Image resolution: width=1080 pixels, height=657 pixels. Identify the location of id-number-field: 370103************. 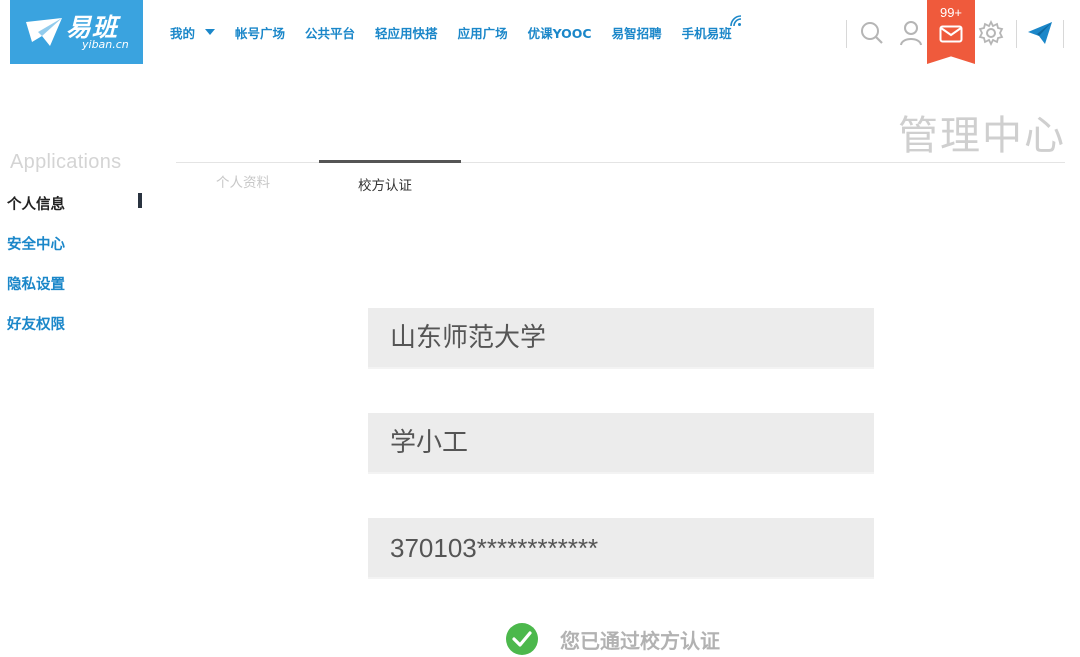
(621, 548).